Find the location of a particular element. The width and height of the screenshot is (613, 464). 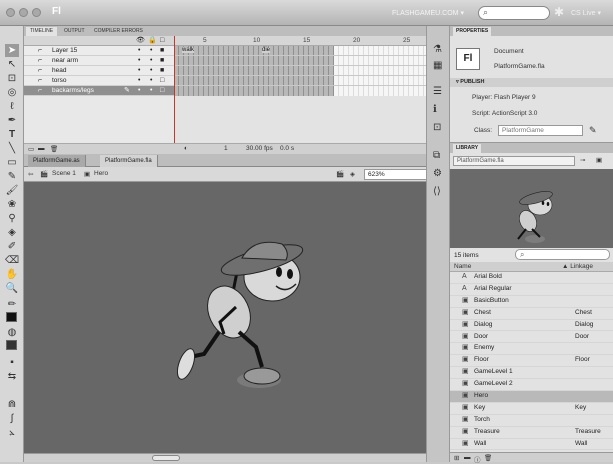

column-linkage: ▲ Linkage is located at coordinates (577, 266).